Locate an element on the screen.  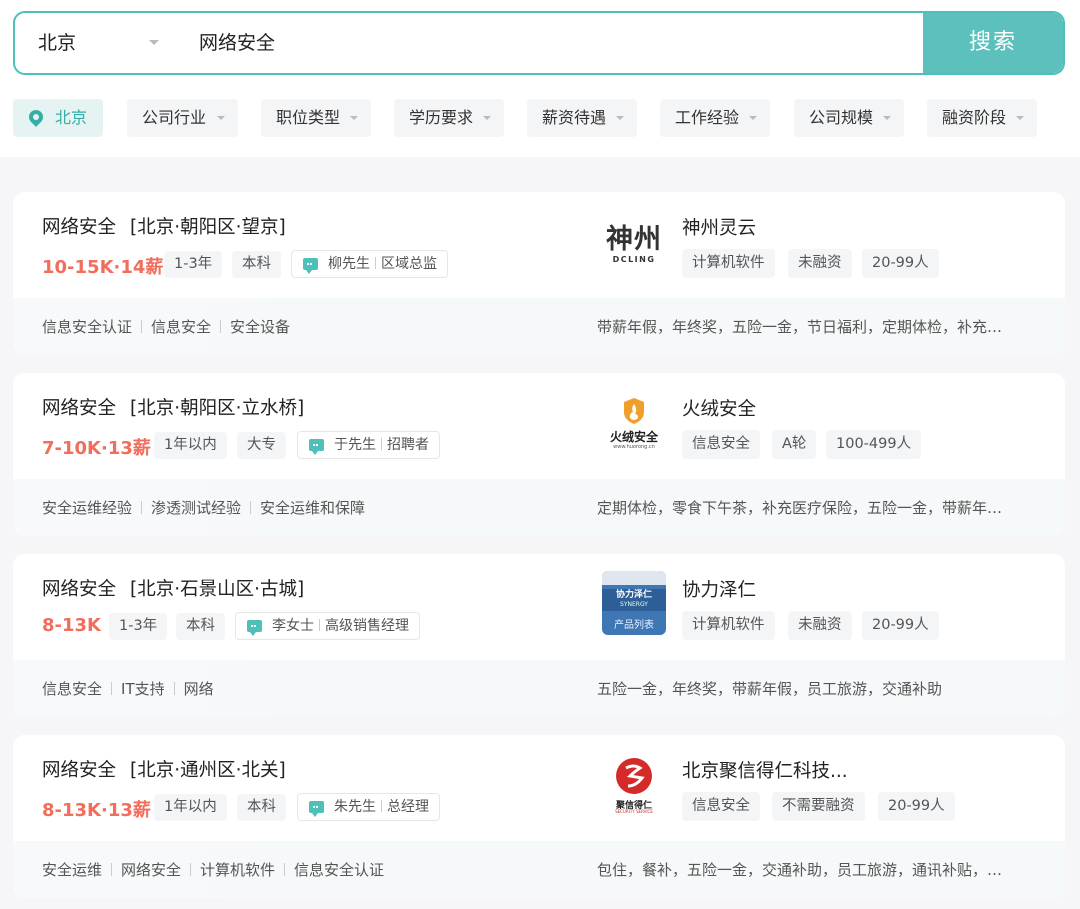
filter-experience: 工作经验 is located at coordinates (715, 118).